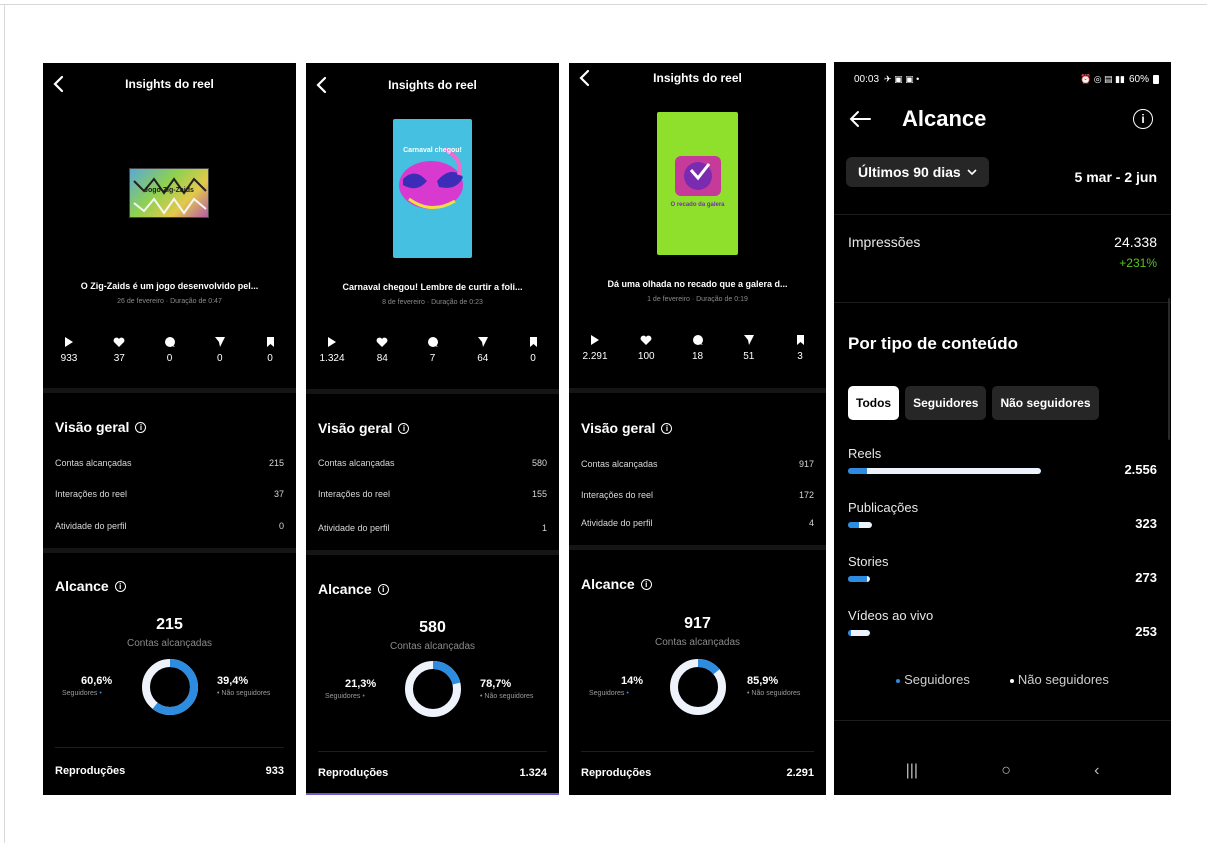  I want to click on plays-count: 1.324, so click(332, 358).